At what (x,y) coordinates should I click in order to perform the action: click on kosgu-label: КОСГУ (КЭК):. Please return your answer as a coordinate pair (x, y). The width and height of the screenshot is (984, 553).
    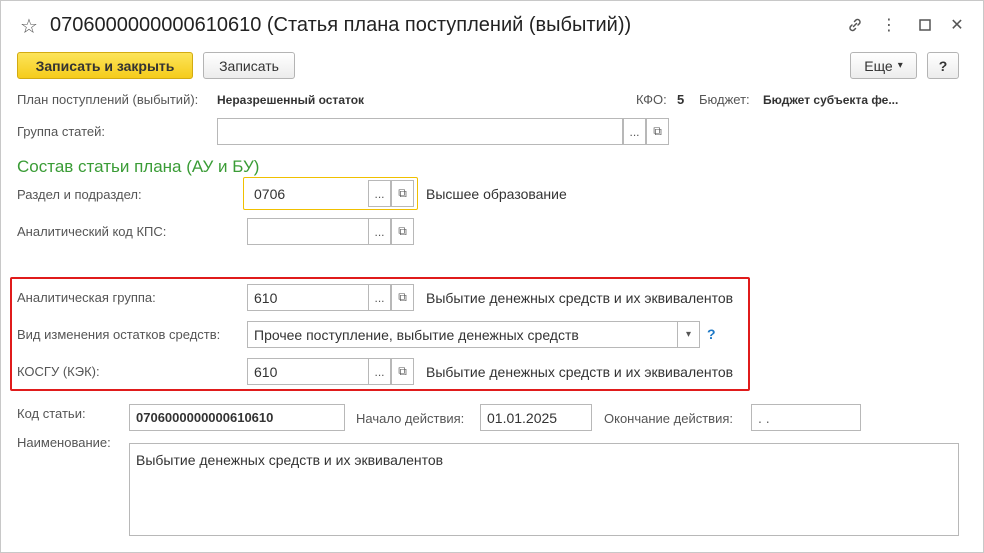
    Looking at the image, I should click on (58, 371).